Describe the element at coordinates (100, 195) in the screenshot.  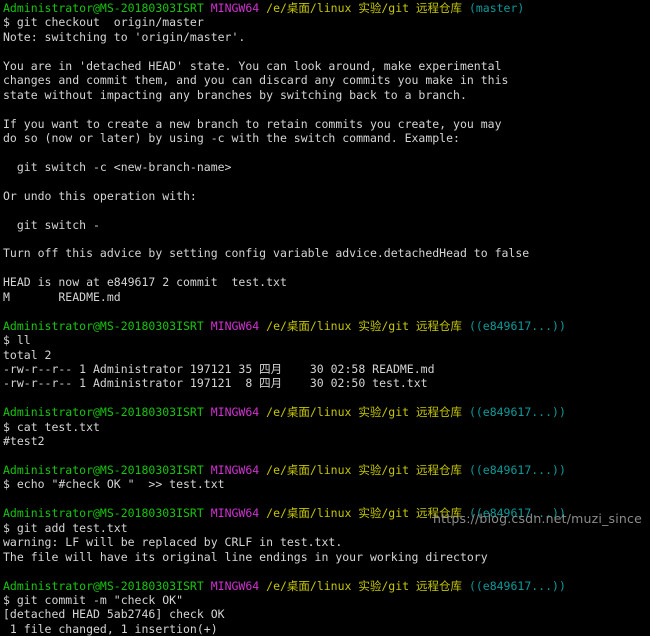
I see `output-text: Or undo this operation with:` at that location.